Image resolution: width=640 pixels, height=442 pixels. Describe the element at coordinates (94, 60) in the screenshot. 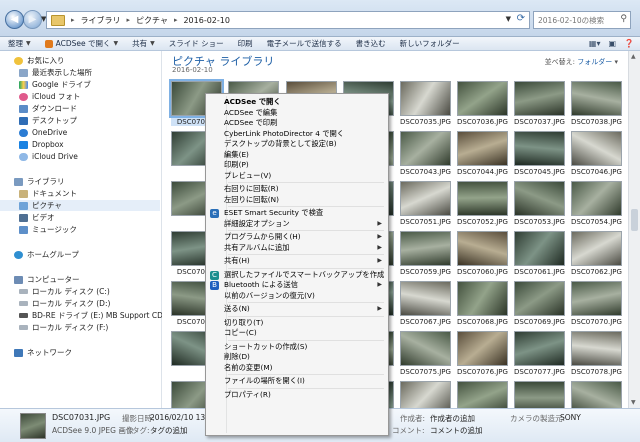

I see `sidebar-favorites-header: お気に入り` at that location.